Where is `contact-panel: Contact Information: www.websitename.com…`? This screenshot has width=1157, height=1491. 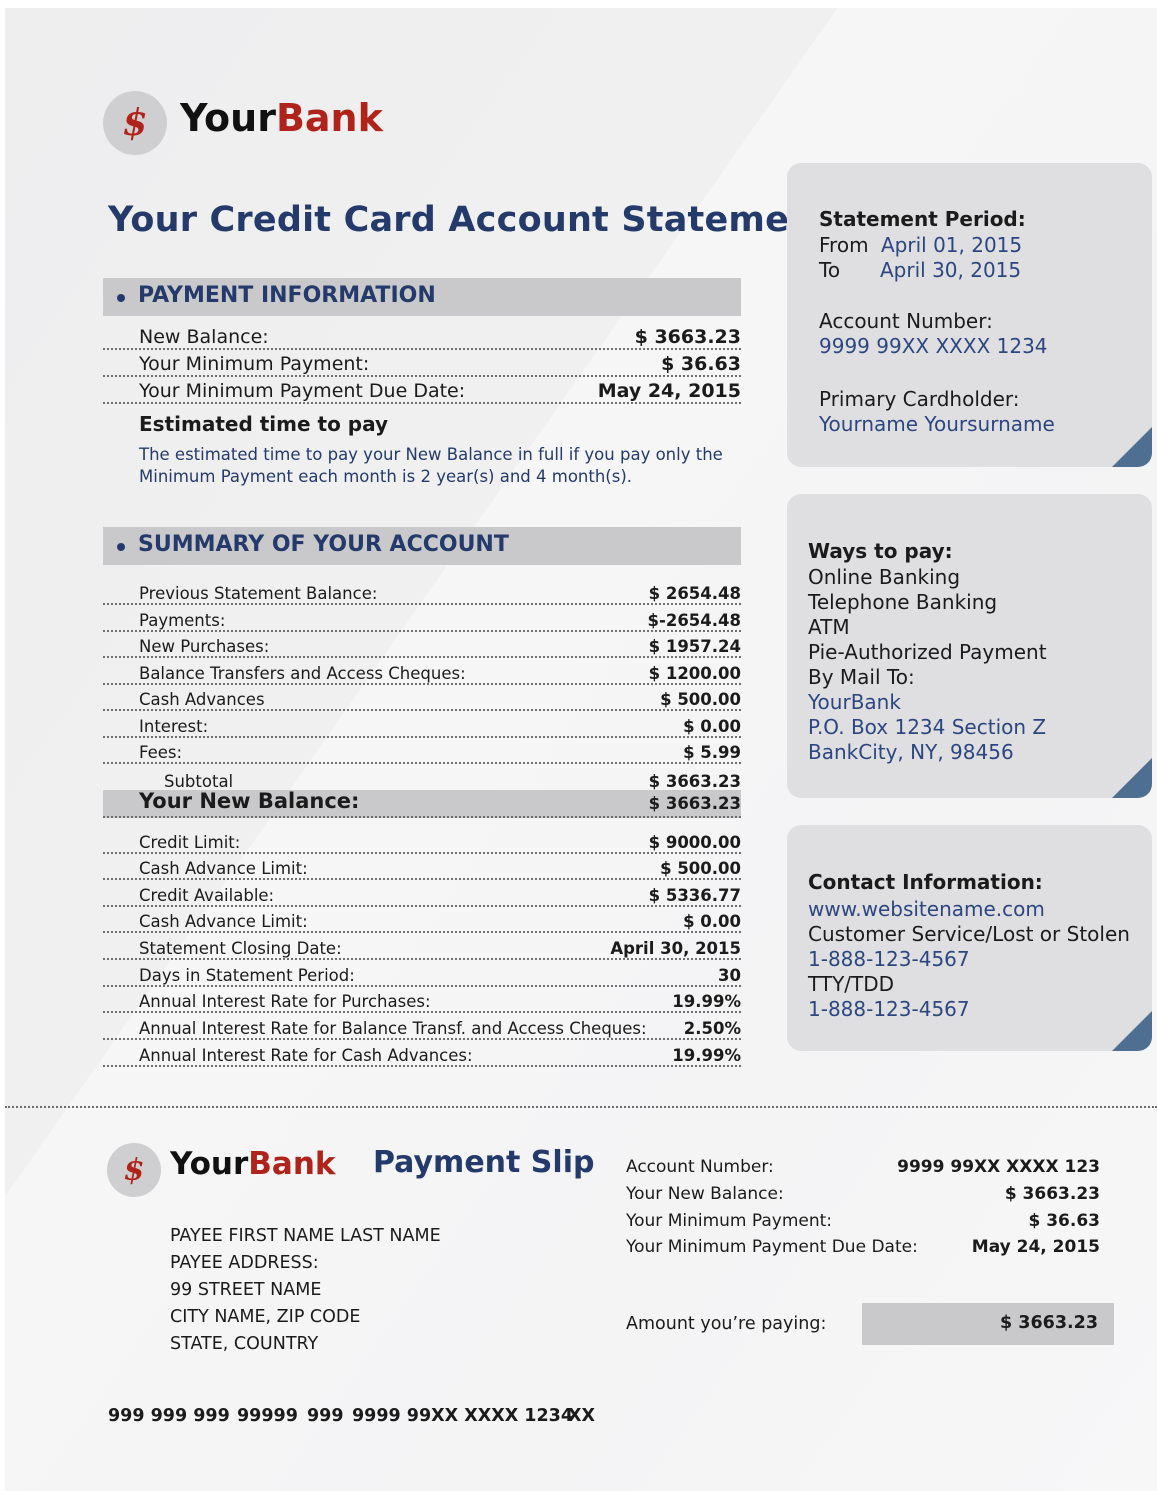
contact-panel: Contact Information: www.websitename.com… is located at coordinates (969, 938).